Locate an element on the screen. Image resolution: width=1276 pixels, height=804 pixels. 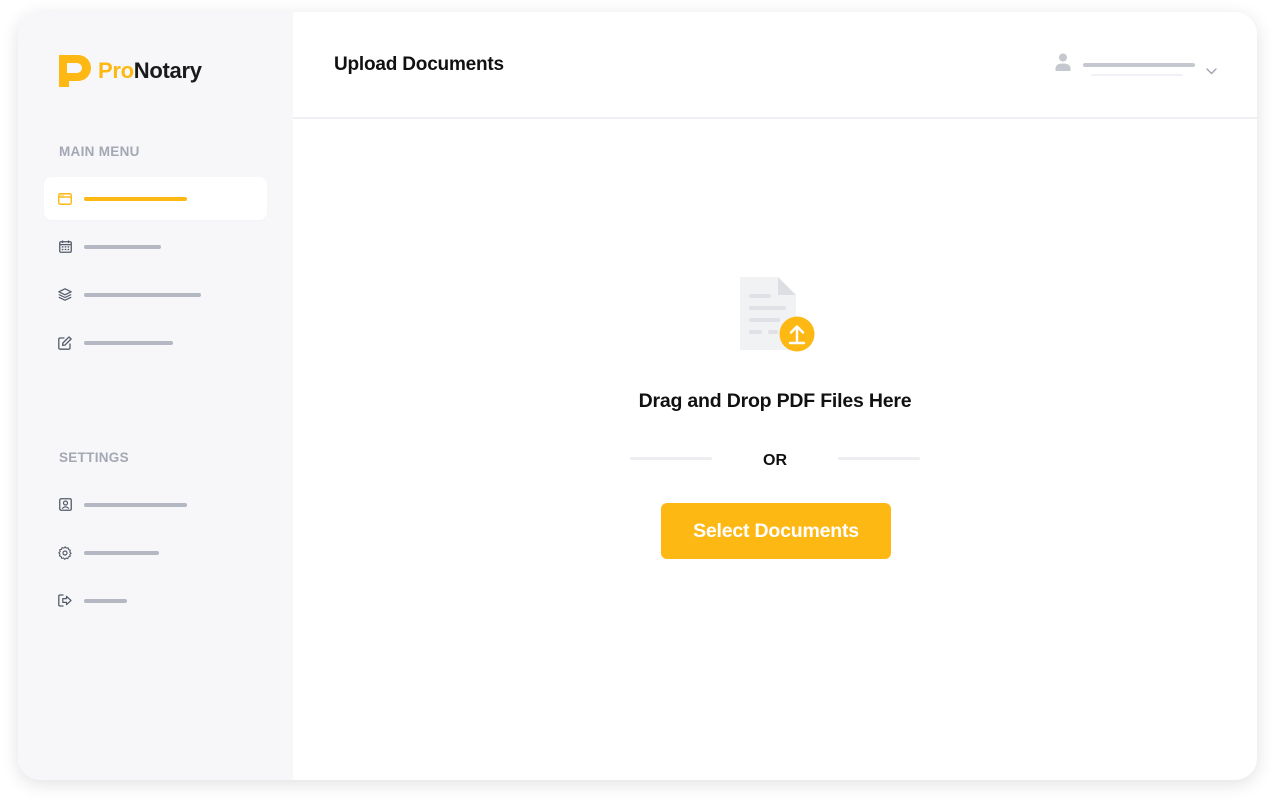
settings-heading: SETTINGS is located at coordinates (94, 457).